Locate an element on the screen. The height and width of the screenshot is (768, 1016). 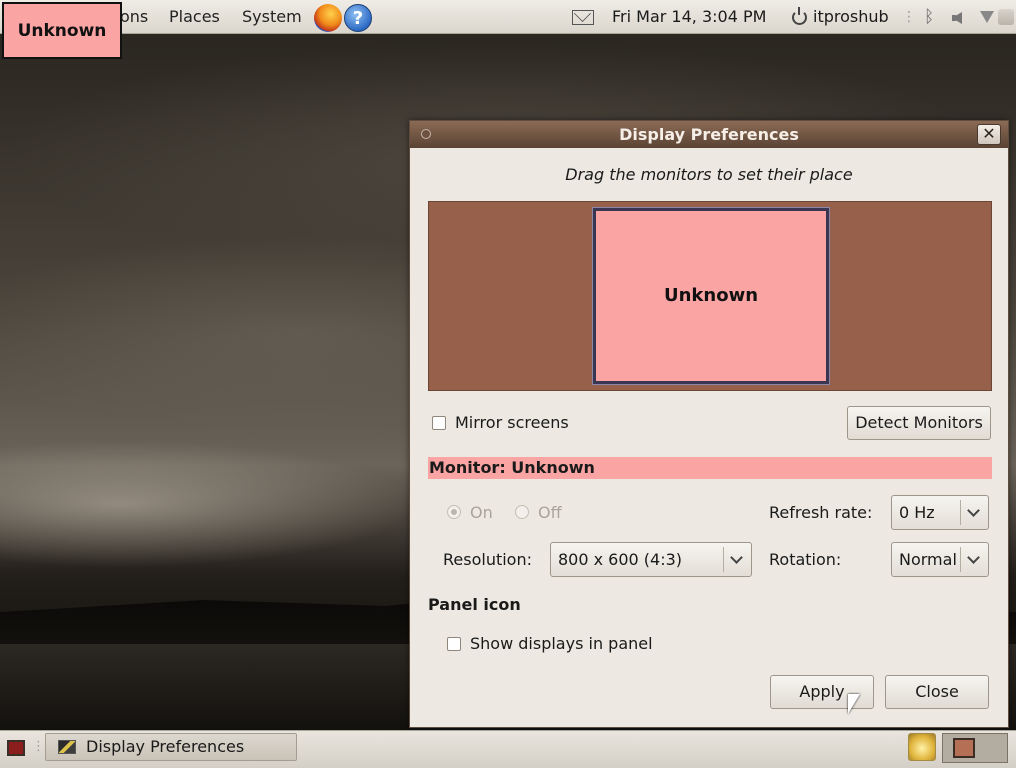
bluetooth-icon: ᛒ is located at coordinates (929, 17).